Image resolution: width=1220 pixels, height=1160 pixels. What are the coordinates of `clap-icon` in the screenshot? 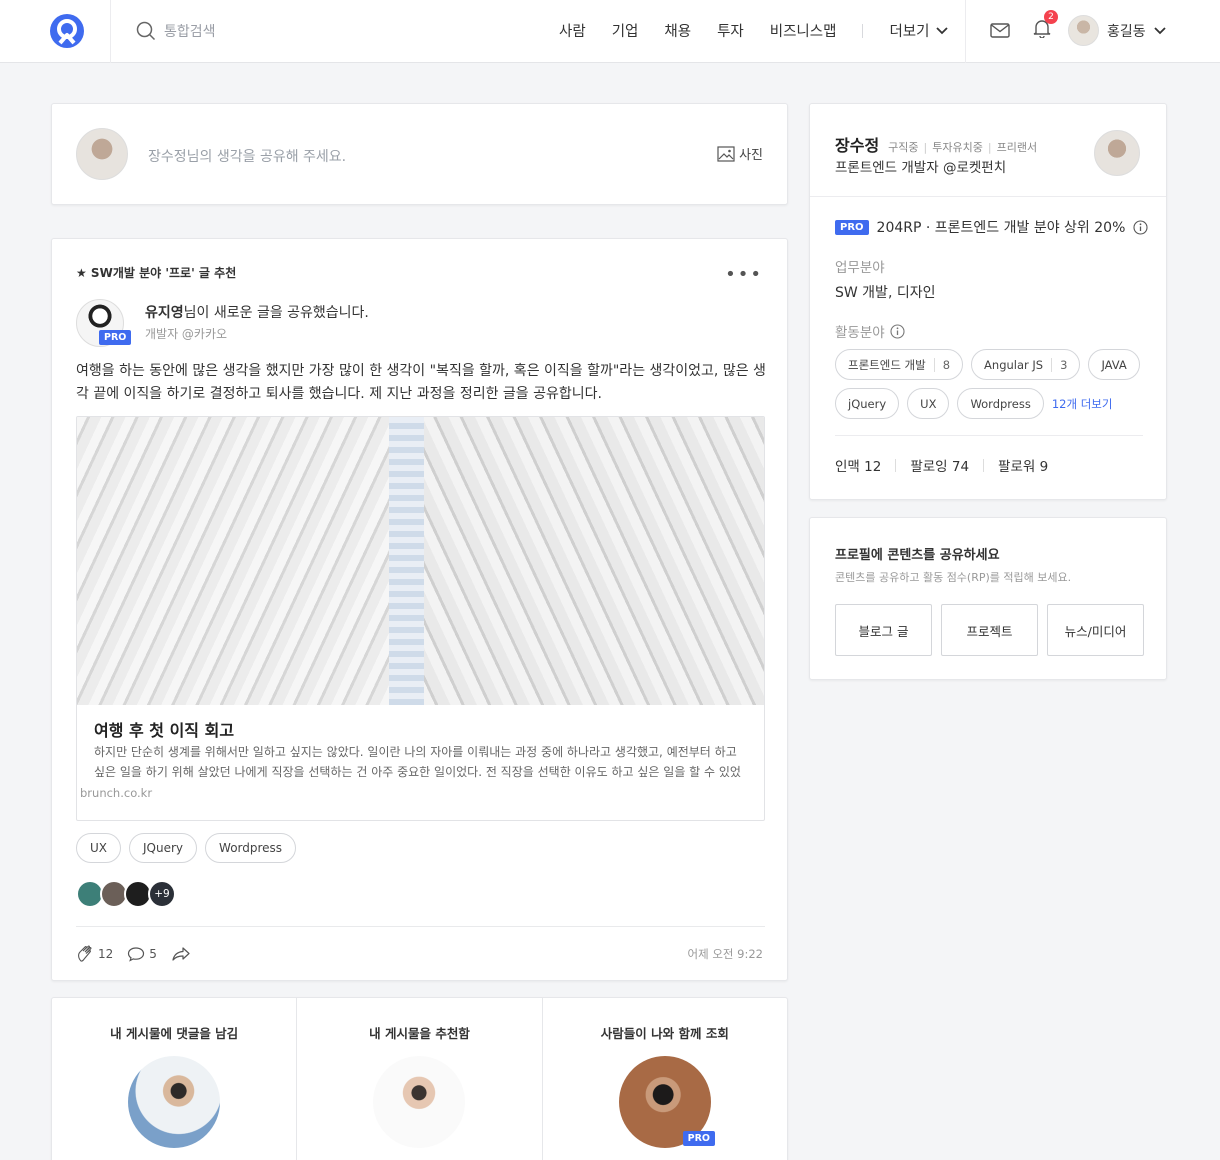 It's located at (85, 953).